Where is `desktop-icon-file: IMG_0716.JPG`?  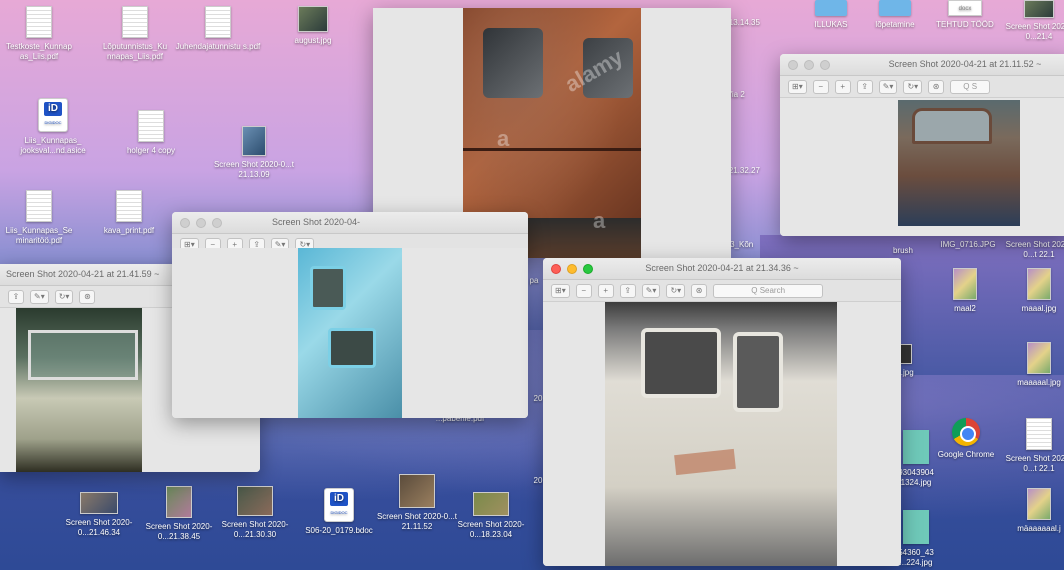
desktop-icon-file: IMG_0716.JPG is located at coordinates (968, 245).